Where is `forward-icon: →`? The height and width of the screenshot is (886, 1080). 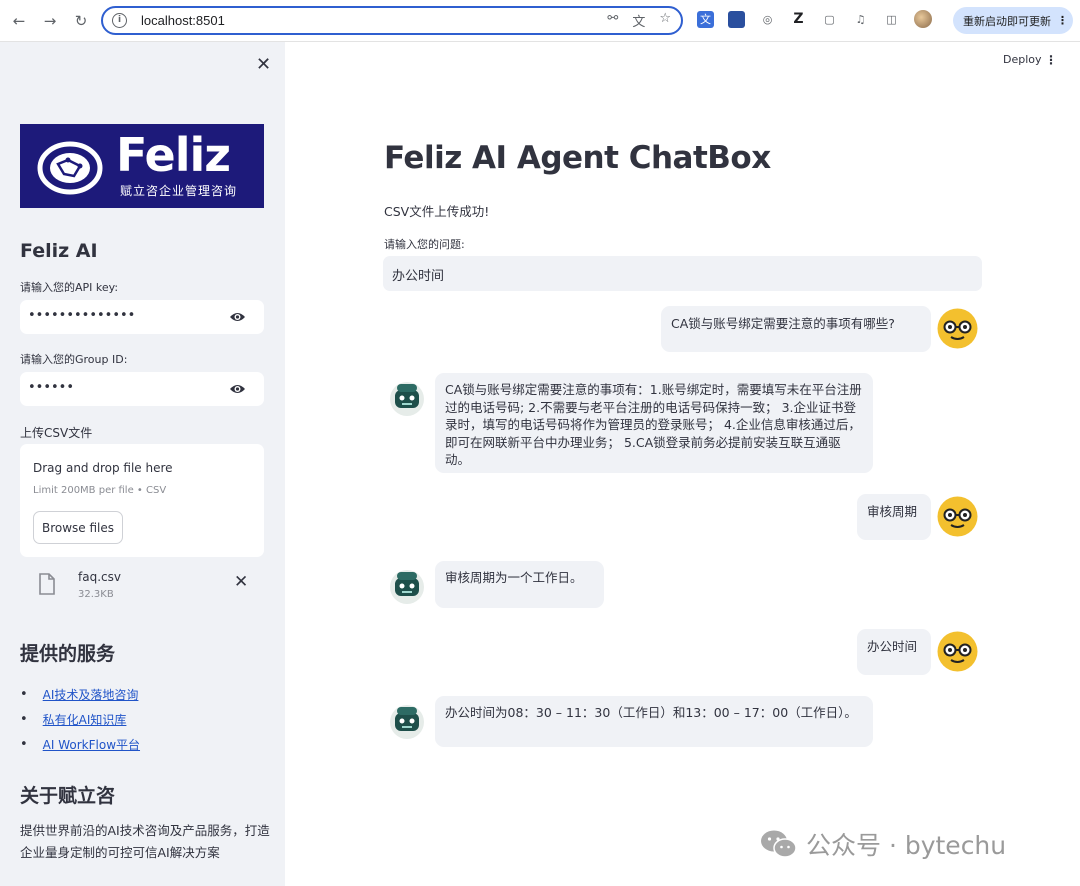 forward-icon: → is located at coordinates (50, 21).